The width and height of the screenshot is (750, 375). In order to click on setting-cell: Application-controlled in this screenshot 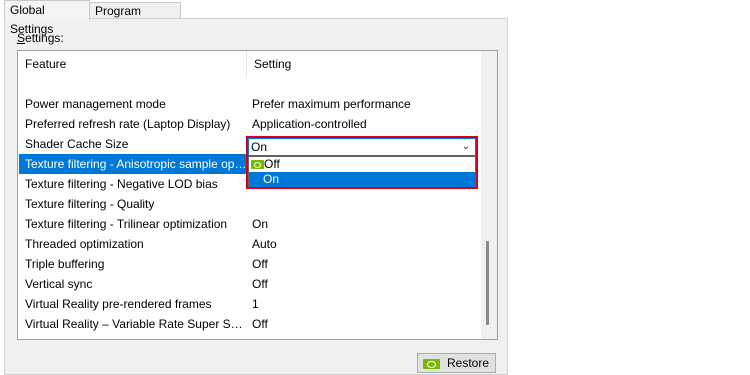, I will do `click(309, 124)`.